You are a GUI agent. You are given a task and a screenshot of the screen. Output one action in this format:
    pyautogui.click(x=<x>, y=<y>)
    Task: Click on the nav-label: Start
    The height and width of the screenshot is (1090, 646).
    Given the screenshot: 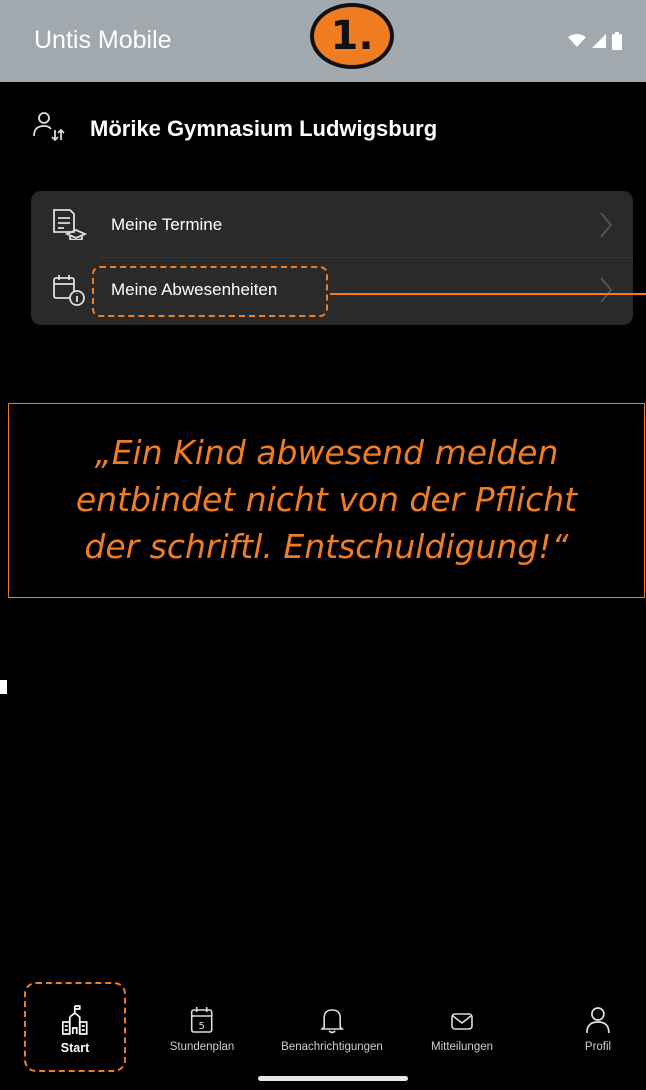 What is the action you would take?
    pyautogui.click(x=75, y=1048)
    